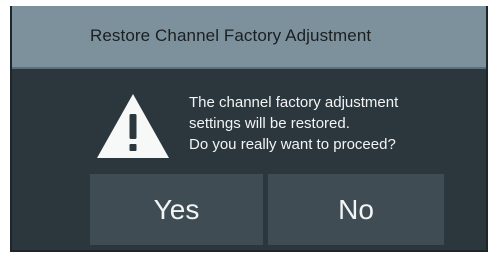 The height and width of the screenshot is (259, 497). What do you see at coordinates (269, 123) in the screenshot?
I see `message-line: settings will be restored.` at bounding box center [269, 123].